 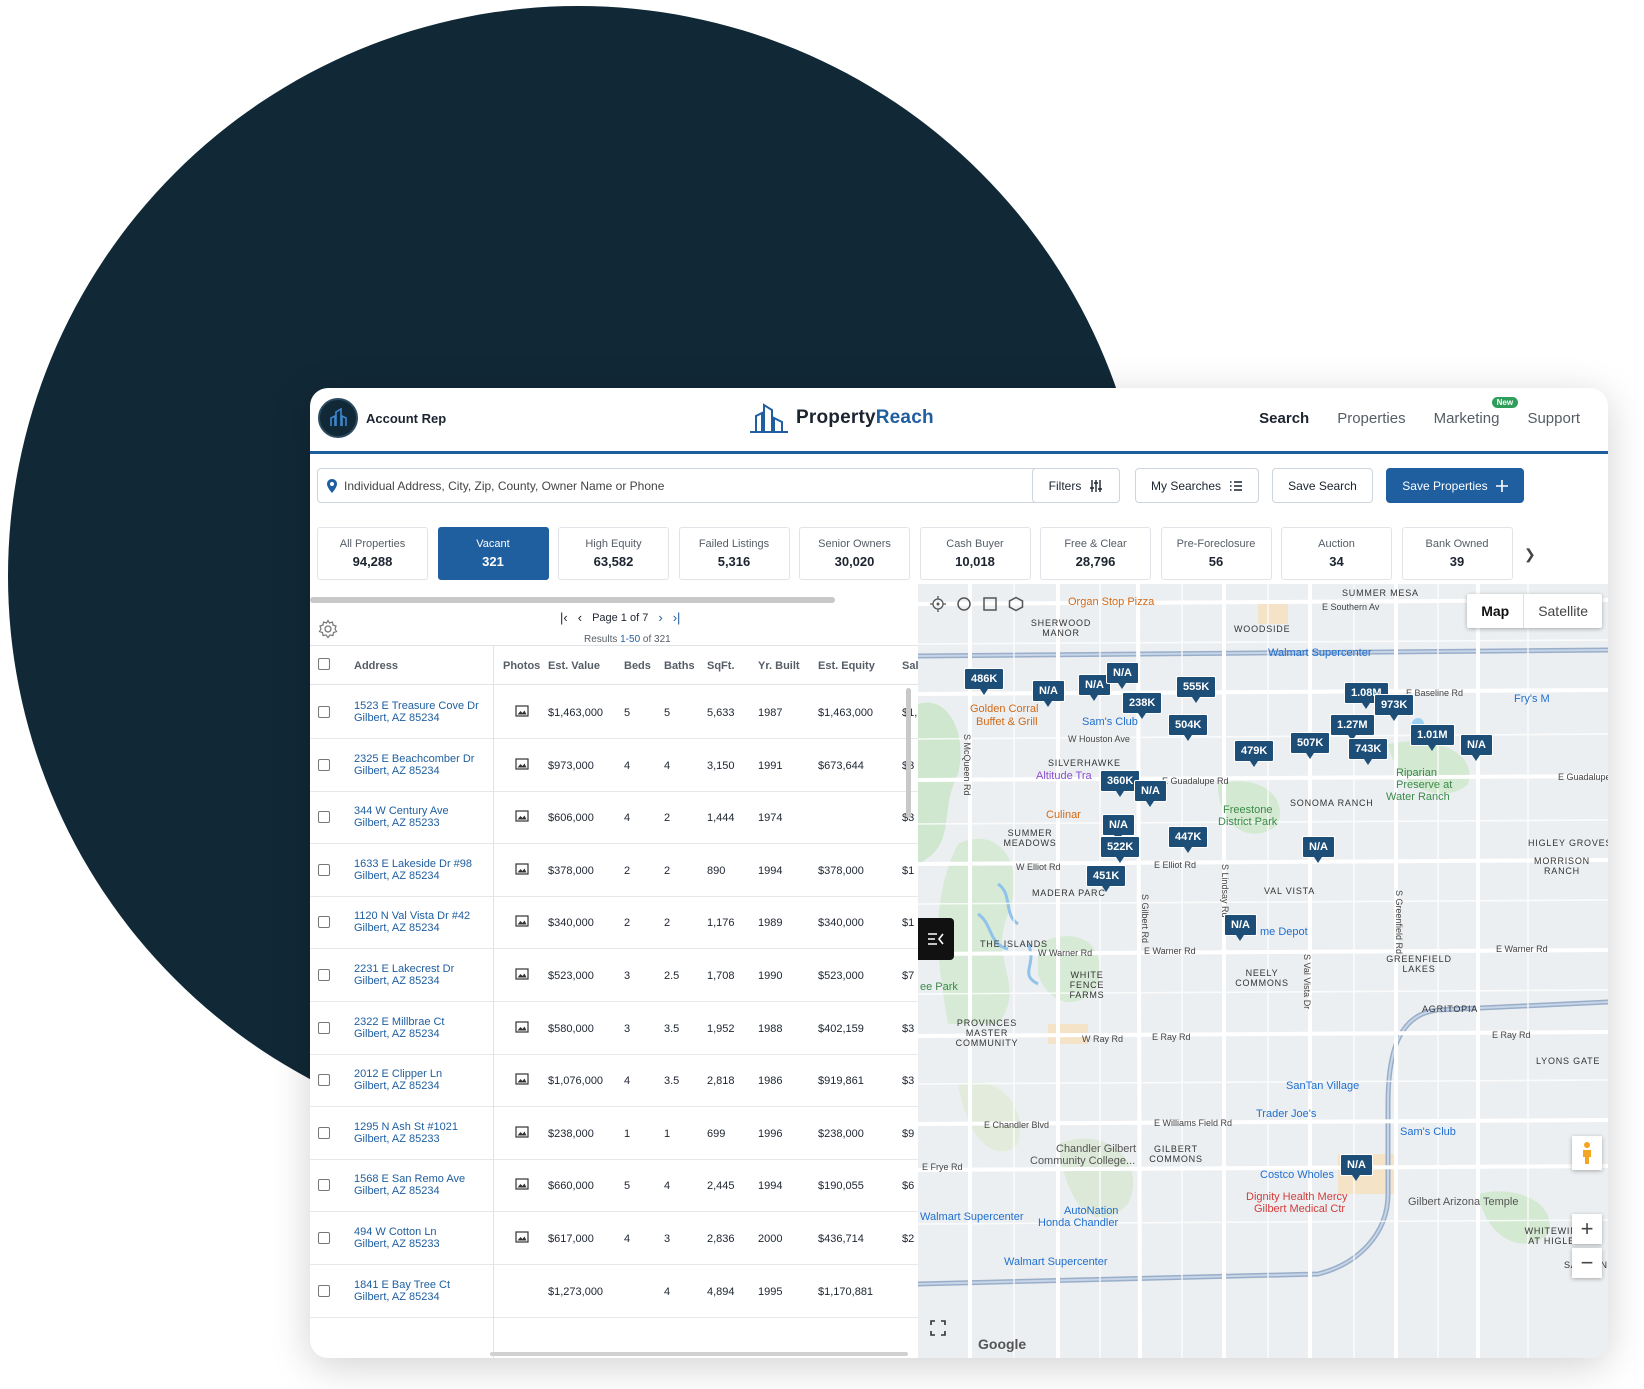 What do you see at coordinates (328, 631) in the screenshot?
I see `settings-gear-icon` at bounding box center [328, 631].